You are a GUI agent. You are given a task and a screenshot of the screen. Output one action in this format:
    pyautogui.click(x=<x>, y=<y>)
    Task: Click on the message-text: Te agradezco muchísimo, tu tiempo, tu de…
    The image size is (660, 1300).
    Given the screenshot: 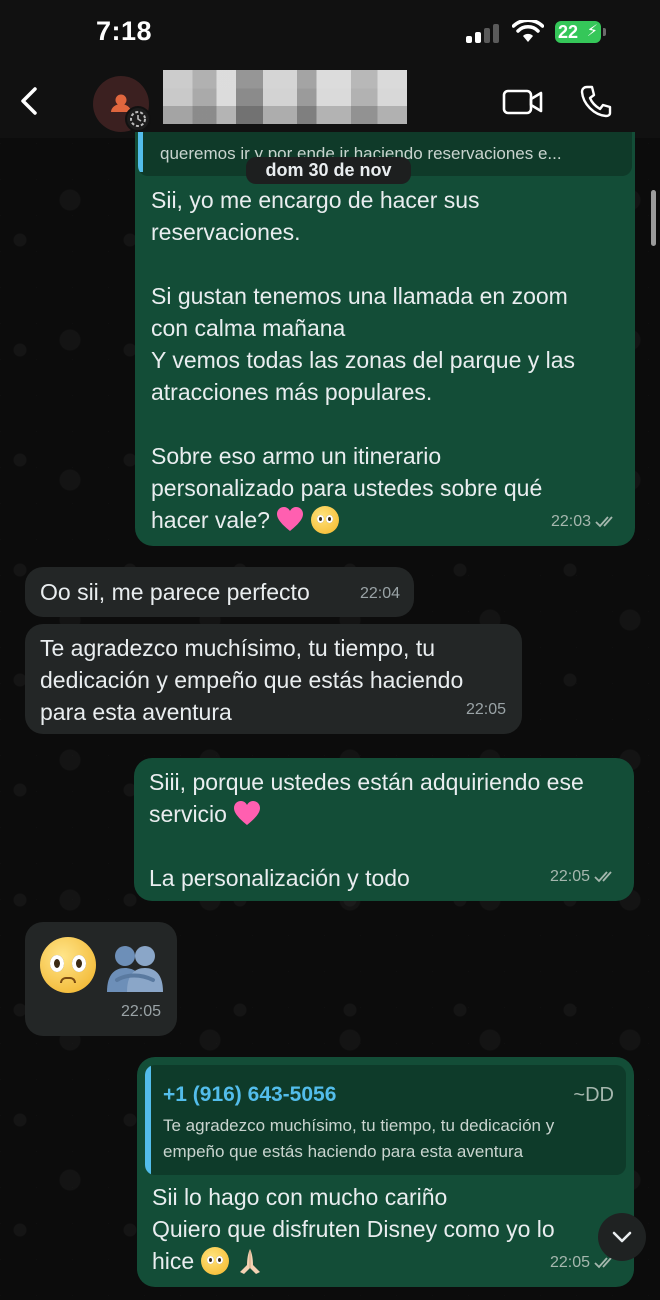 What is the action you would take?
    pyautogui.click(x=252, y=680)
    